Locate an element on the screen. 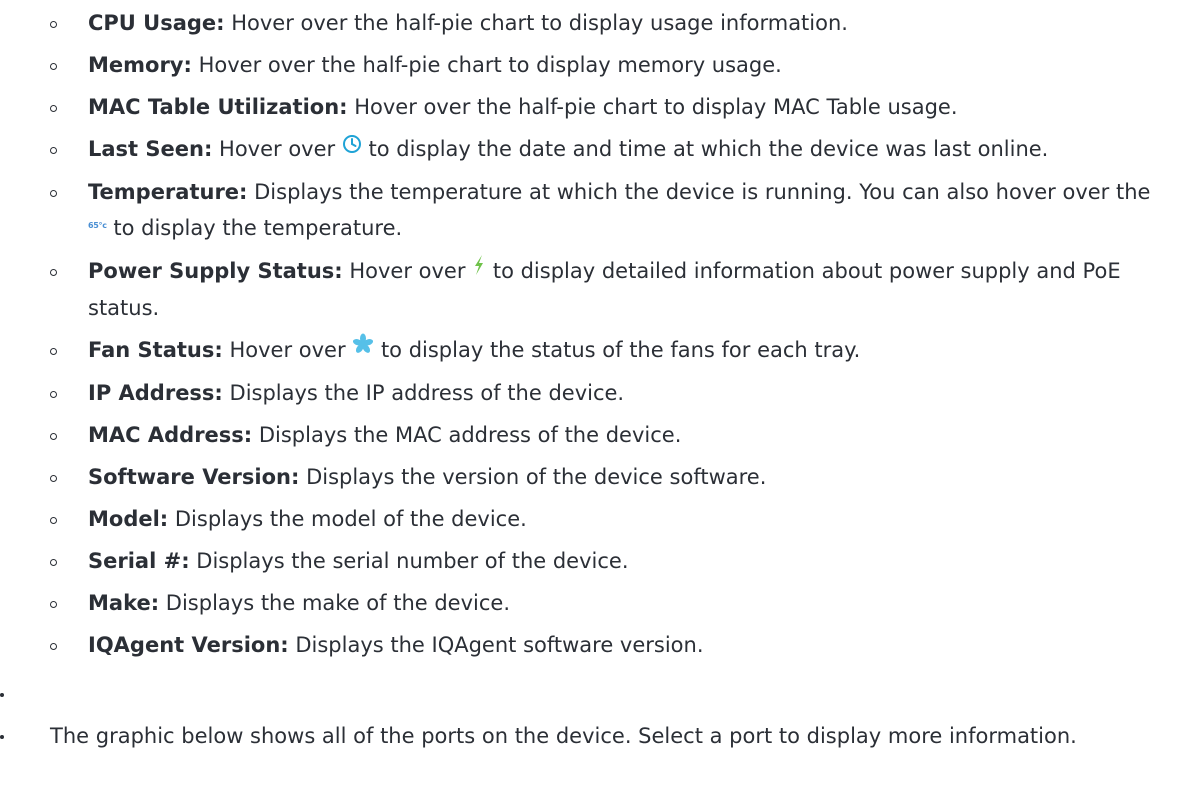 This screenshot has height=806, width=1186. item-term: Make: is located at coordinates (124, 603).